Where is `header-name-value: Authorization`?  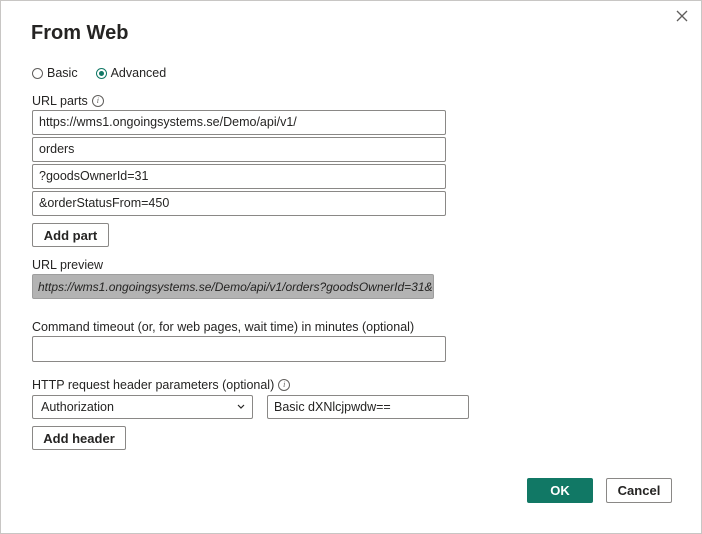
header-name-value: Authorization is located at coordinates (77, 407).